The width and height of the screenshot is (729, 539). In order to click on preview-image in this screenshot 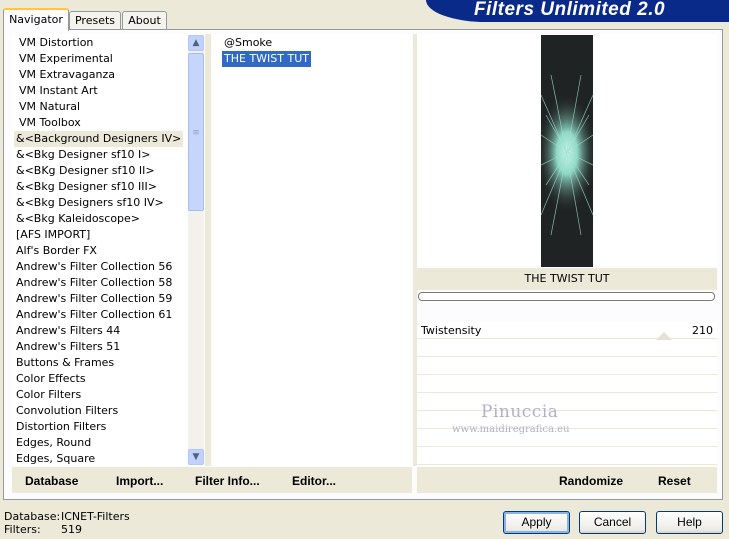, I will do `click(567, 151)`.